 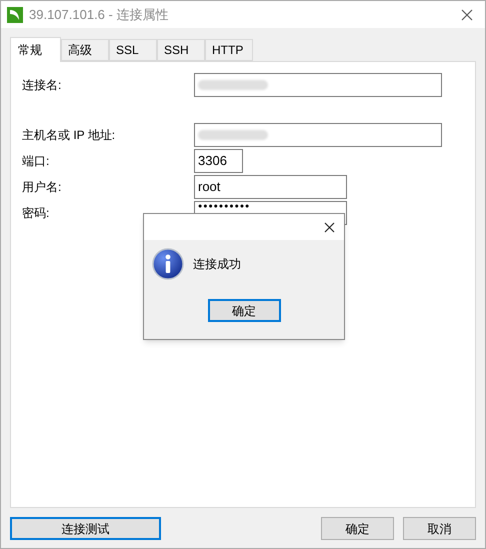 What do you see at coordinates (99, 15) in the screenshot?
I see `window-title: 39.107.101.6 - 连接属性` at bounding box center [99, 15].